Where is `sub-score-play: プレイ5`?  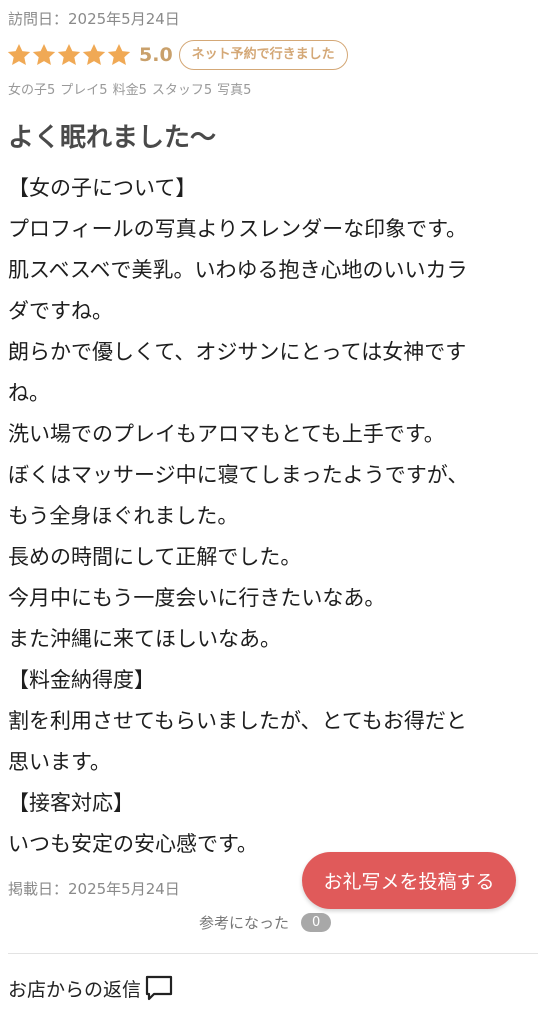
sub-score-play: プレイ5 is located at coordinates (84, 90).